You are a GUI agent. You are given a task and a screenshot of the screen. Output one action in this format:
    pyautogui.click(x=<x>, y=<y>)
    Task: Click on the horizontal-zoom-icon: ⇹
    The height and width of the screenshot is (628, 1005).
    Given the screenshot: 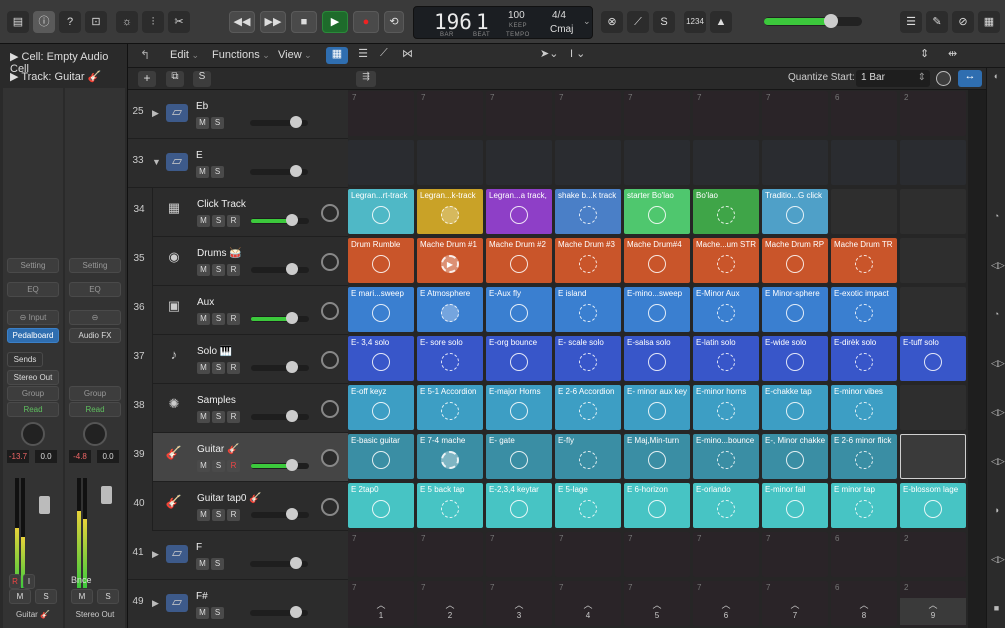 What is the action you would take?
    pyautogui.click(x=952, y=53)
    